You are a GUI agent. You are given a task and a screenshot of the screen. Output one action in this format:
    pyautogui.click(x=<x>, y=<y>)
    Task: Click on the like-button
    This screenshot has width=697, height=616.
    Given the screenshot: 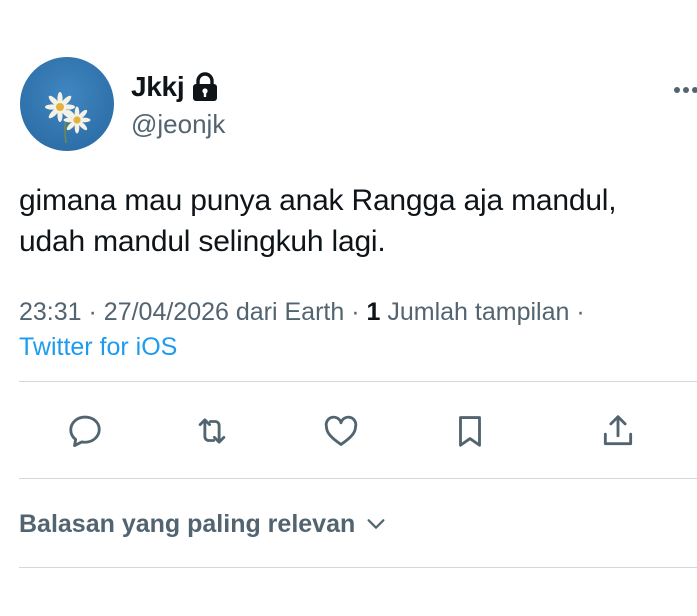 What is the action you would take?
    pyautogui.click(x=341, y=431)
    